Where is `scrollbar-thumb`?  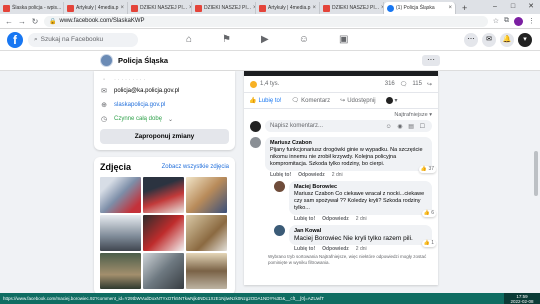 scrollbar-thumb is located at coordinates (536, 173).